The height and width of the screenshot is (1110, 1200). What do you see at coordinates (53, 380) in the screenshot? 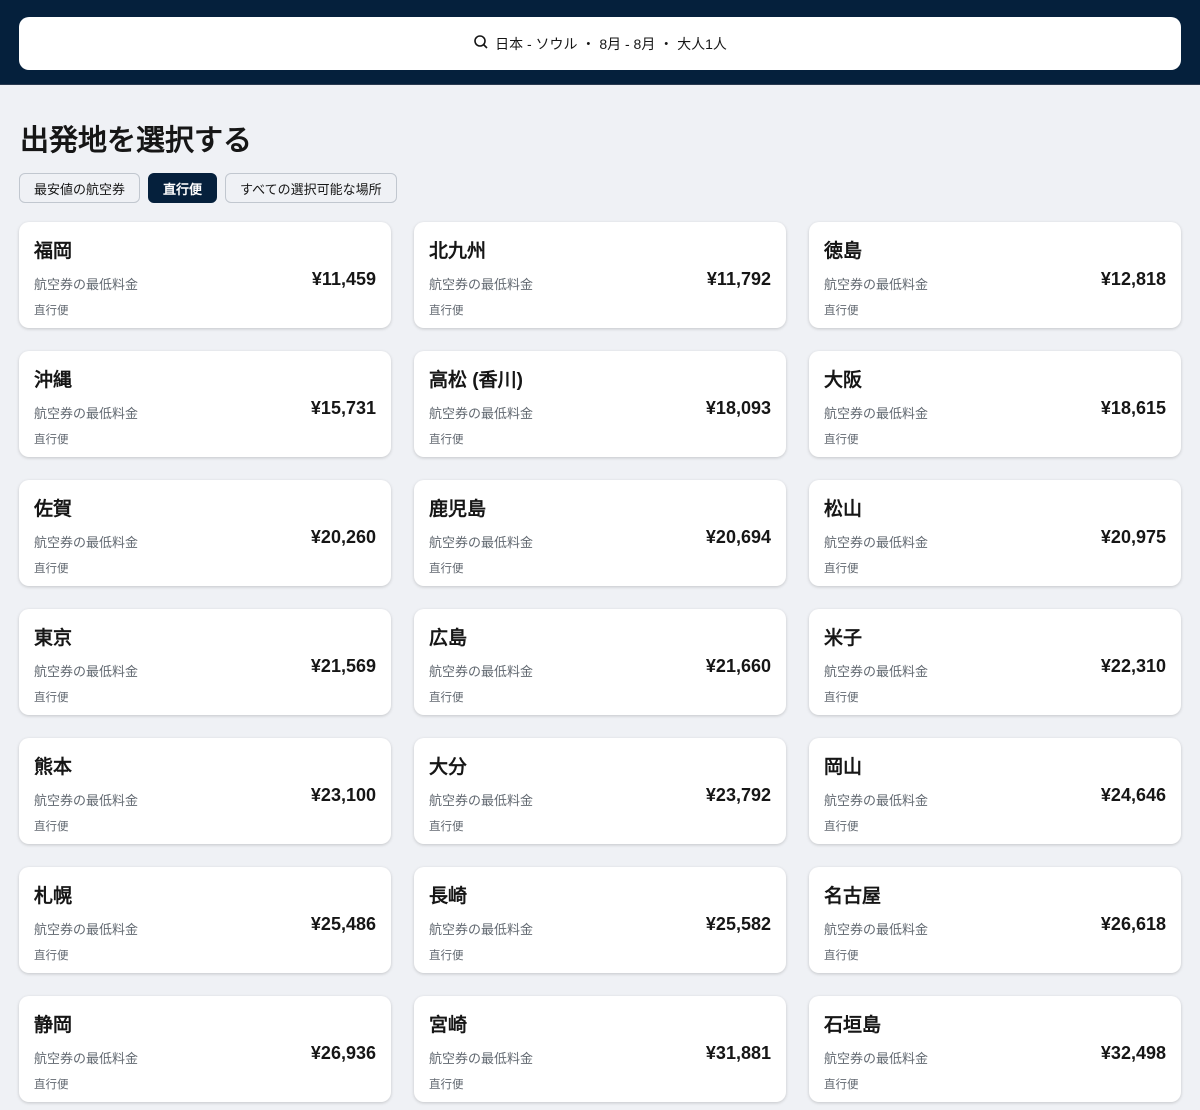
I see `city-name: 沖縄` at bounding box center [53, 380].